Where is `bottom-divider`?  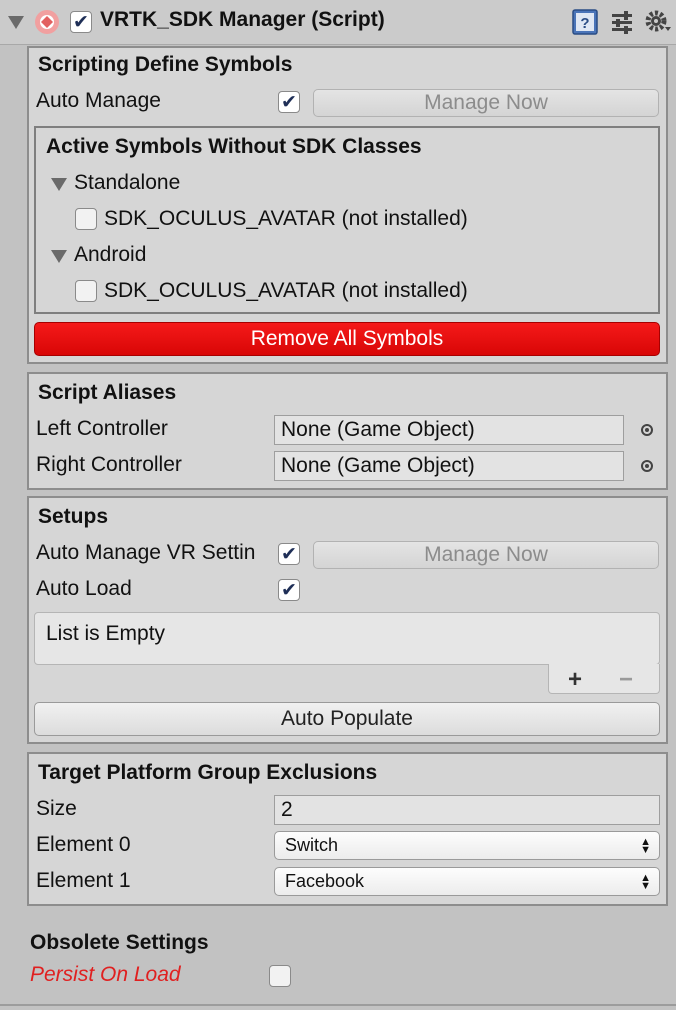 bottom-divider is located at coordinates (338, 1005).